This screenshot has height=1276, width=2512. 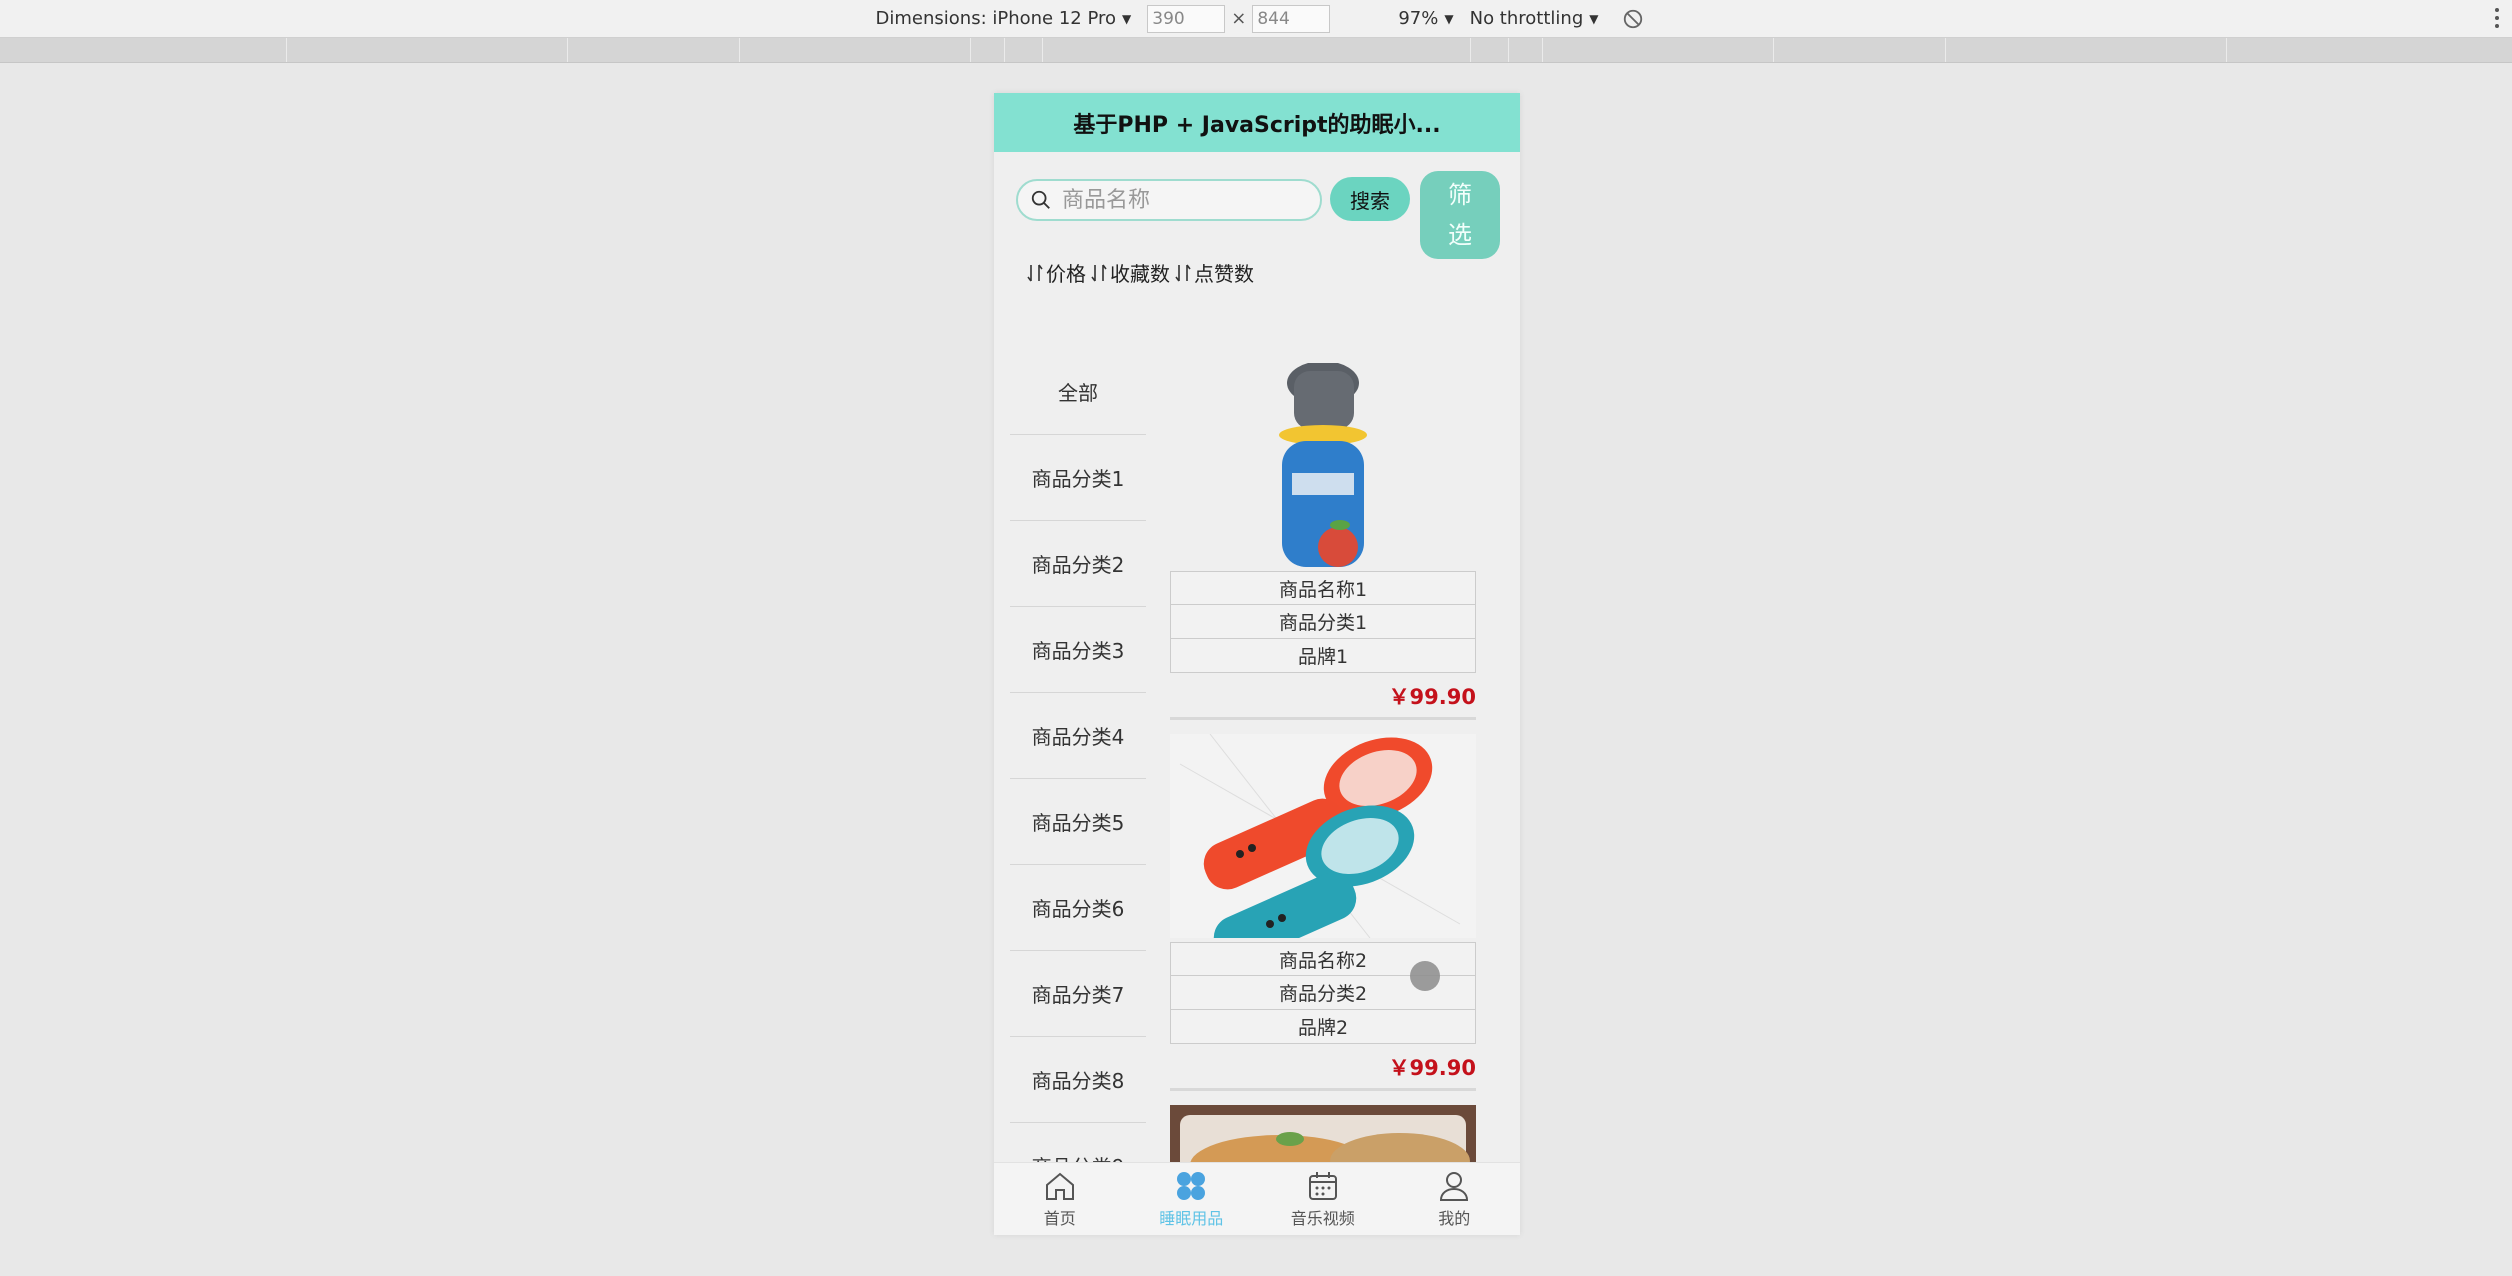 I want to click on tab-mine: 我的, so click(x=1455, y=1199).